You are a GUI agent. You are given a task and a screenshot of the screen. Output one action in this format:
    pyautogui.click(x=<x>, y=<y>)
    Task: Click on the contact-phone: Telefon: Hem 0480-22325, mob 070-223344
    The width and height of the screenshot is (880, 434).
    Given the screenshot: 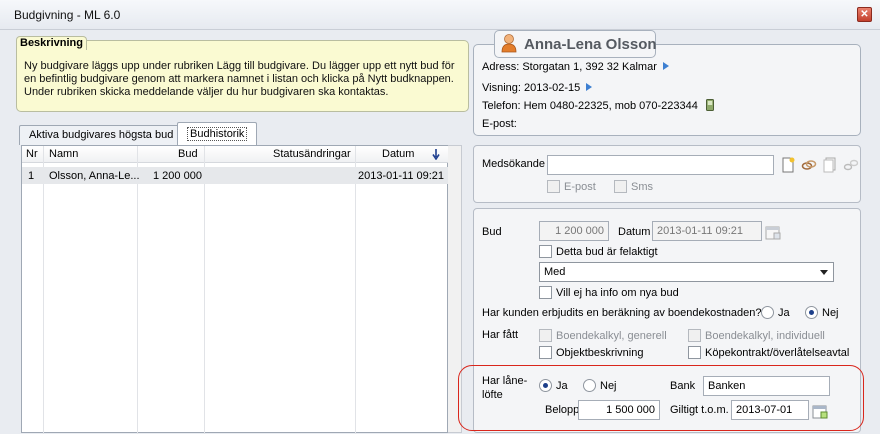 What is the action you would take?
    pyautogui.click(x=598, y=105)
    